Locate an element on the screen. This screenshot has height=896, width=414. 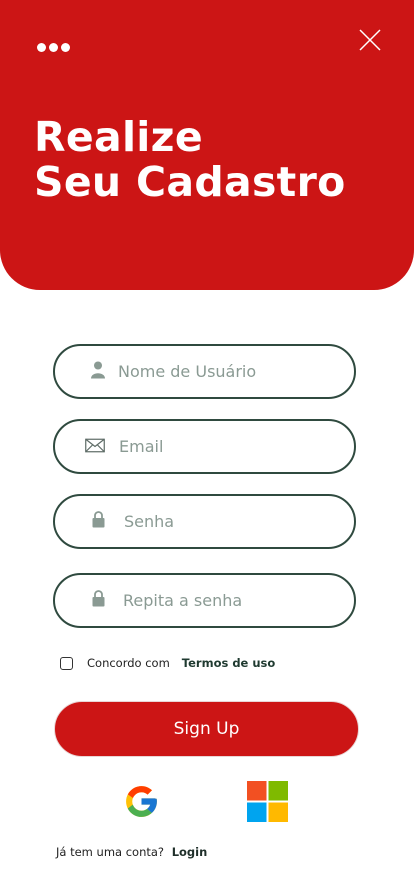
password-repeat-field is located at coordinates (204, 600).